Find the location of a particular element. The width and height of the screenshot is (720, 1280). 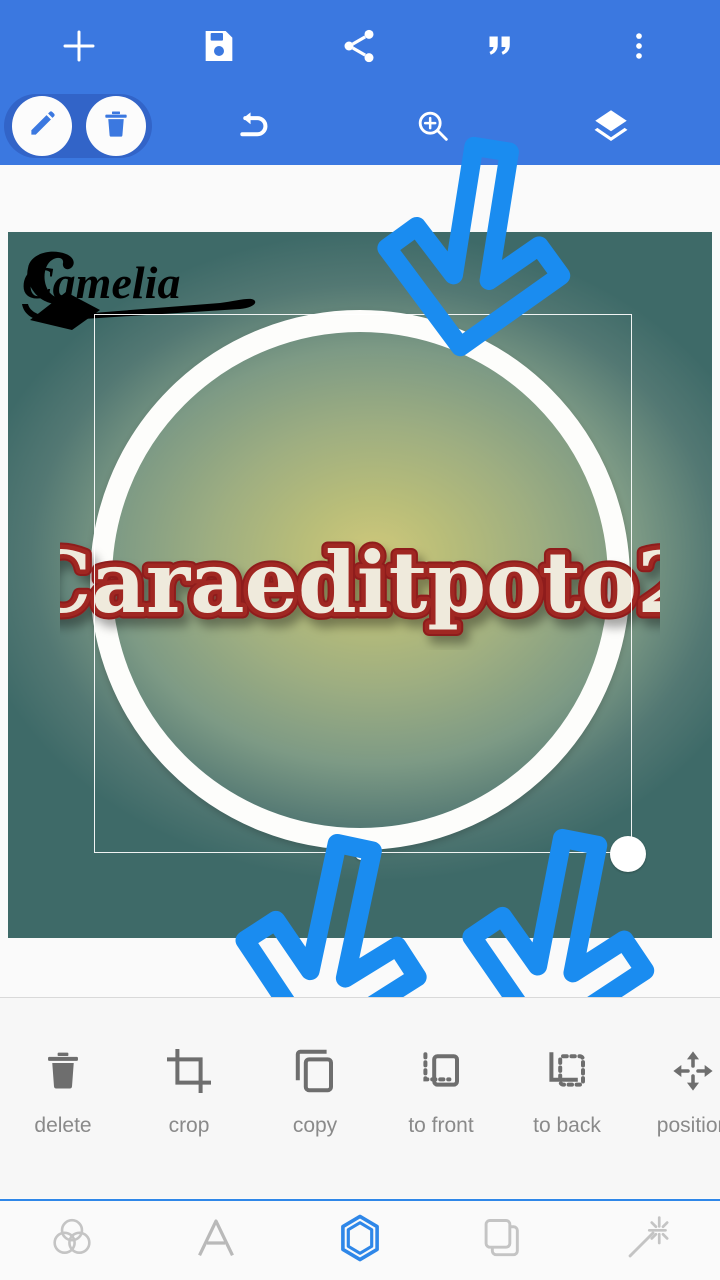

camelia-watermark-text: Camelia is located at coordinates (101, 282).